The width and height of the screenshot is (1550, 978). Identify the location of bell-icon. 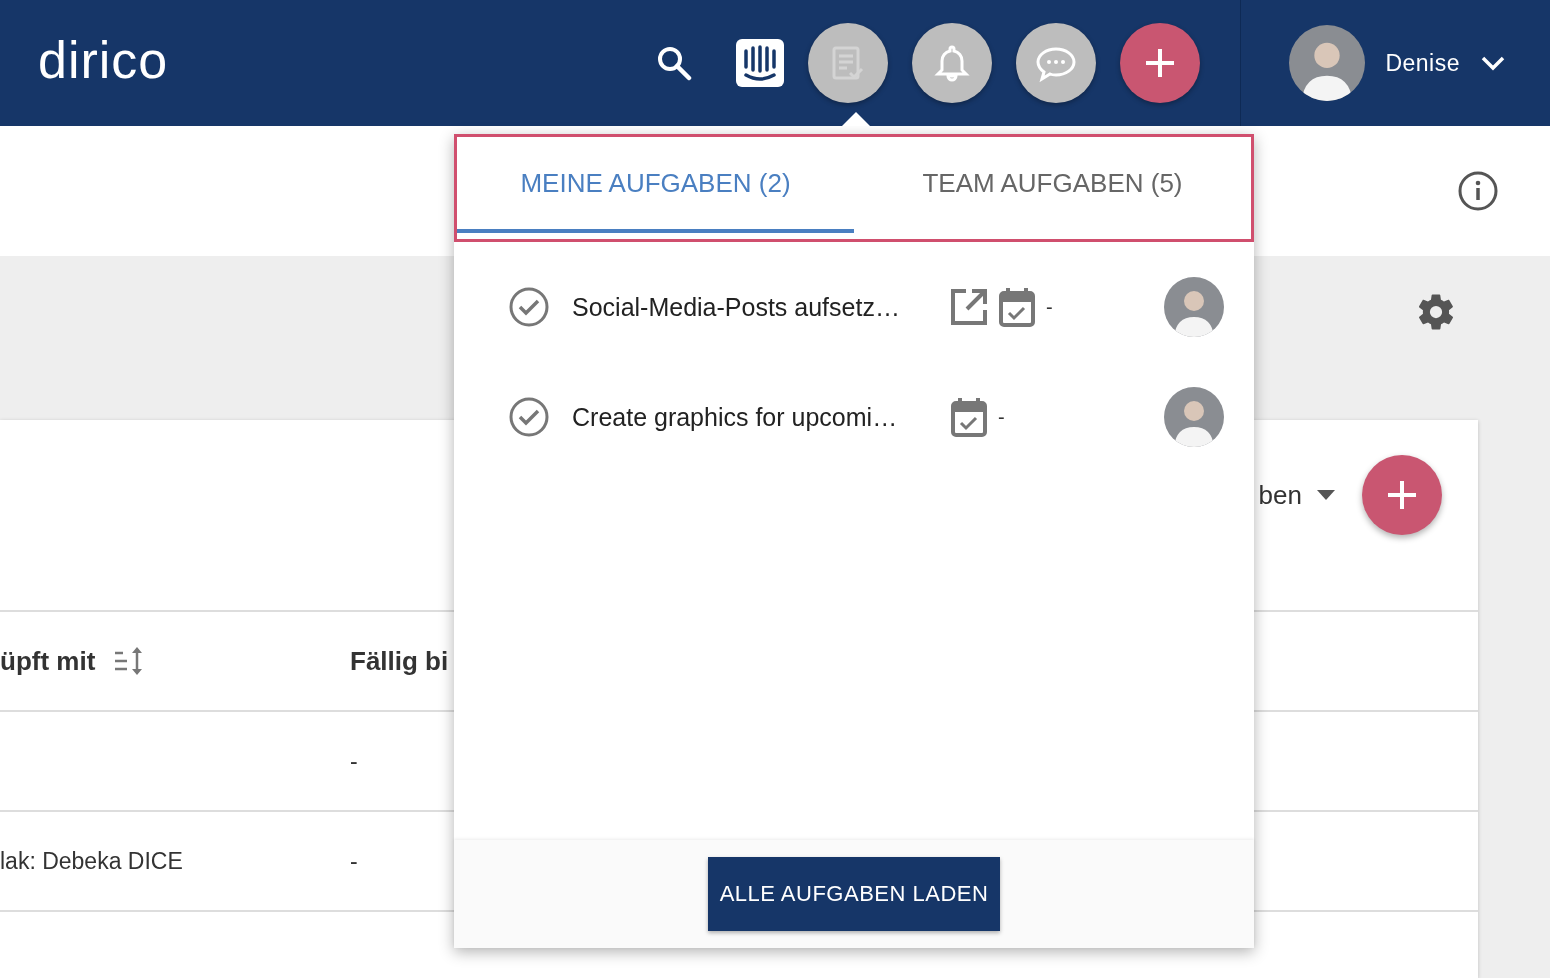
(952, 63).